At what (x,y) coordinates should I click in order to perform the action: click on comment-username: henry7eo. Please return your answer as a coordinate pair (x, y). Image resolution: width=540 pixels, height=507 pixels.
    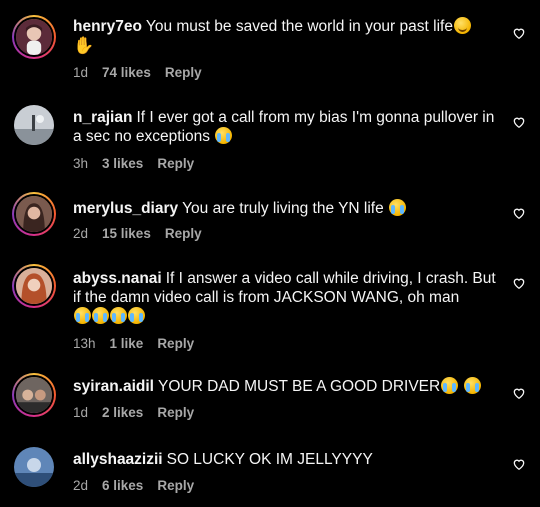
    Looking at the image, I should click on (107, 26).